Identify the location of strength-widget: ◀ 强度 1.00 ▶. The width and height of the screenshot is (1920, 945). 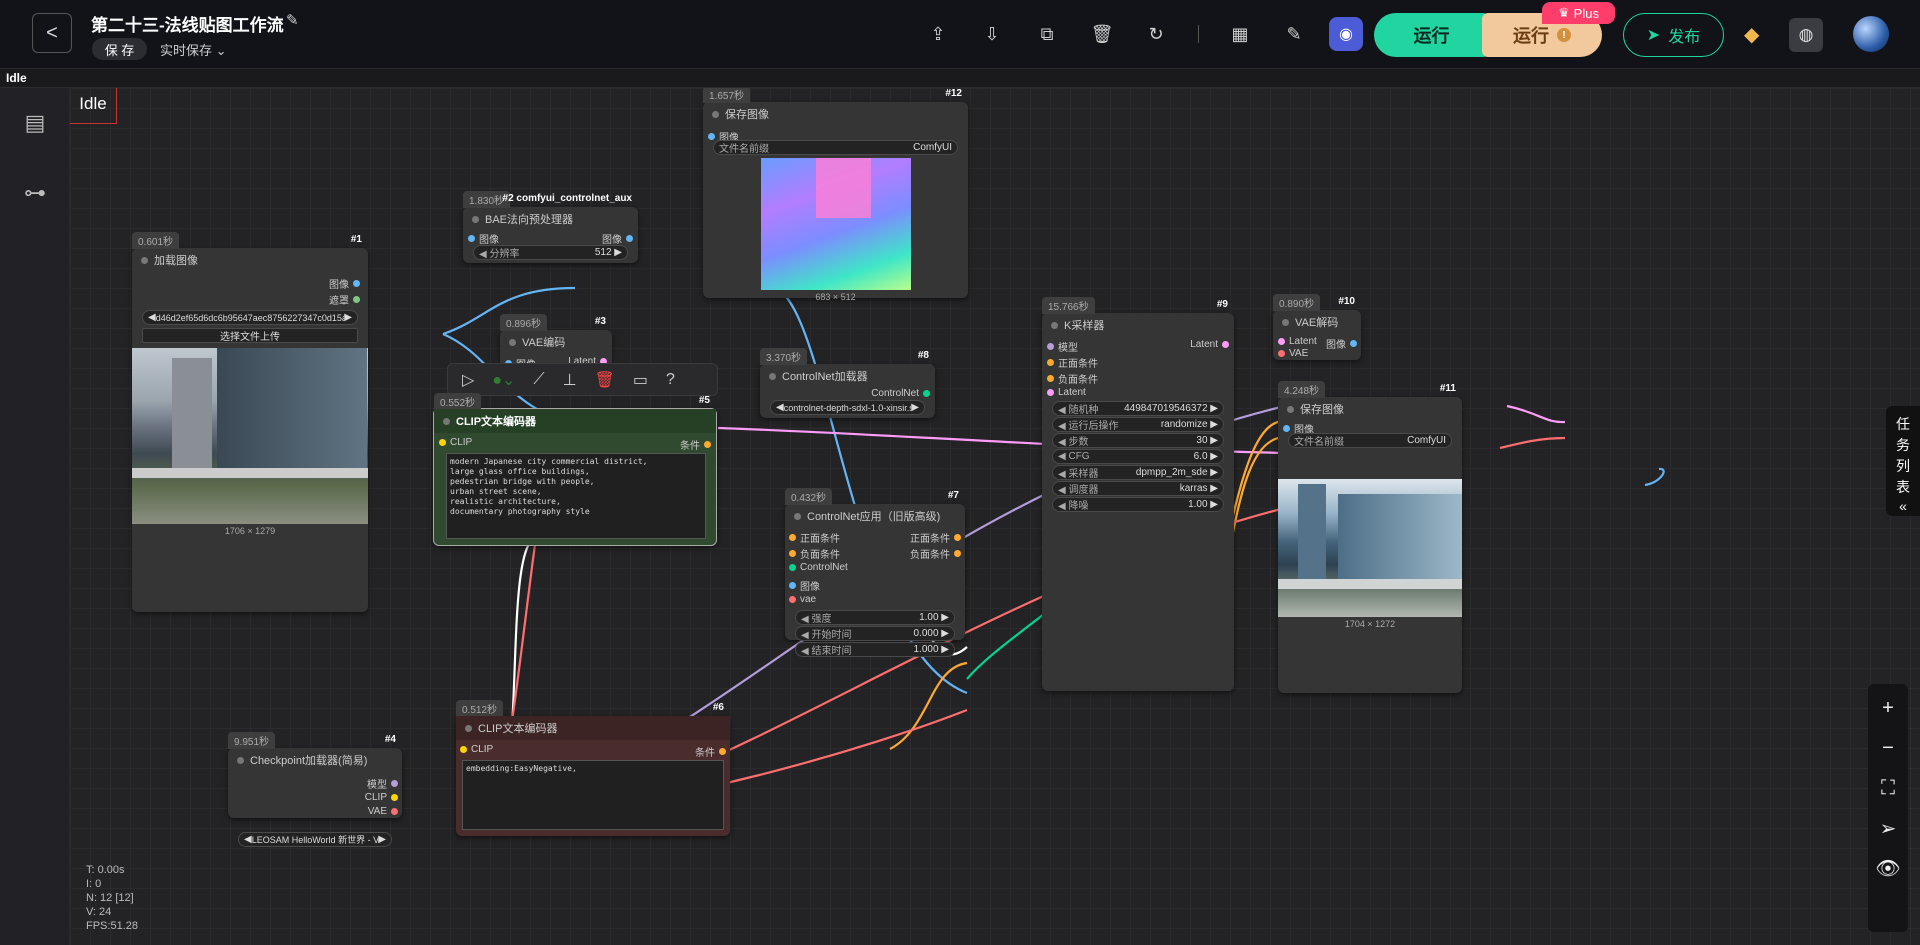
(875, 617).